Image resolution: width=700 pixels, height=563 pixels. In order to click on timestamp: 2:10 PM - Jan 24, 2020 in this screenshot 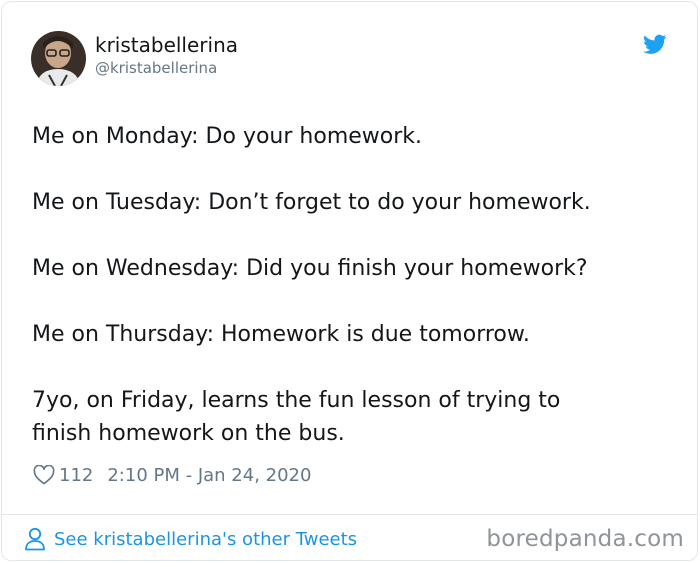, I will do `click(209, 475)`.